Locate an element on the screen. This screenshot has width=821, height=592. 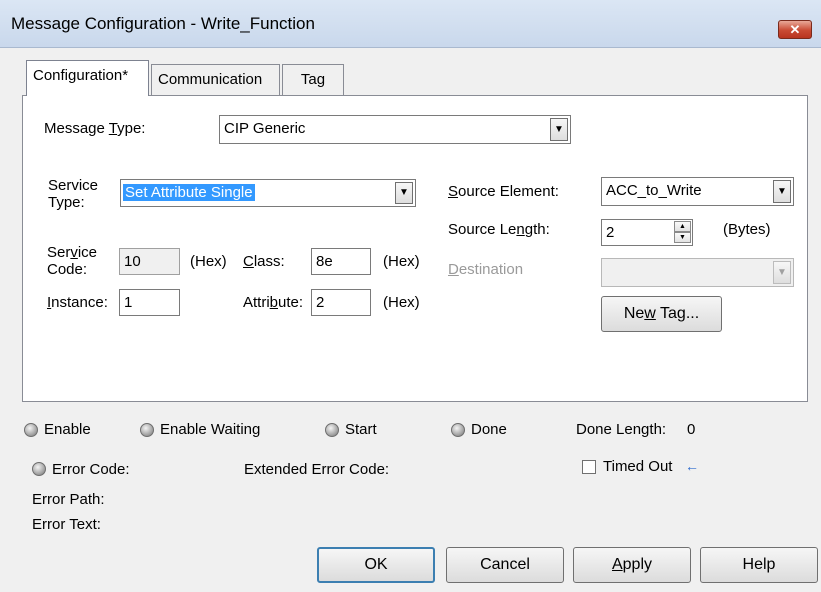
done-label: Done is located at coordinates (489, 429).